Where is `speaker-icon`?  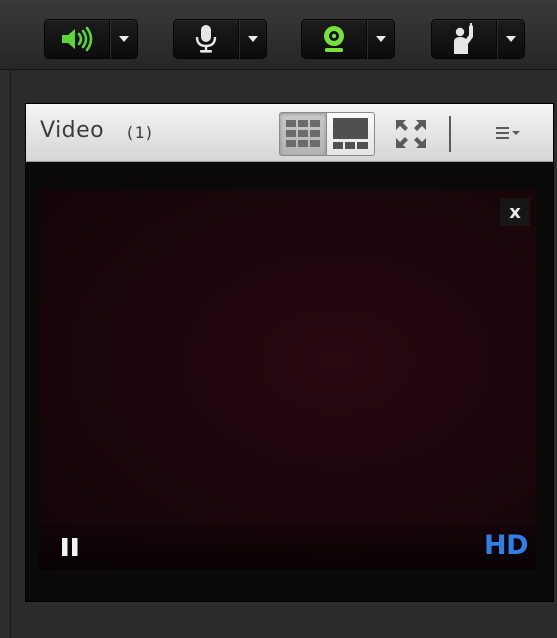
speaker-icon is located at coordinates (77, 39).